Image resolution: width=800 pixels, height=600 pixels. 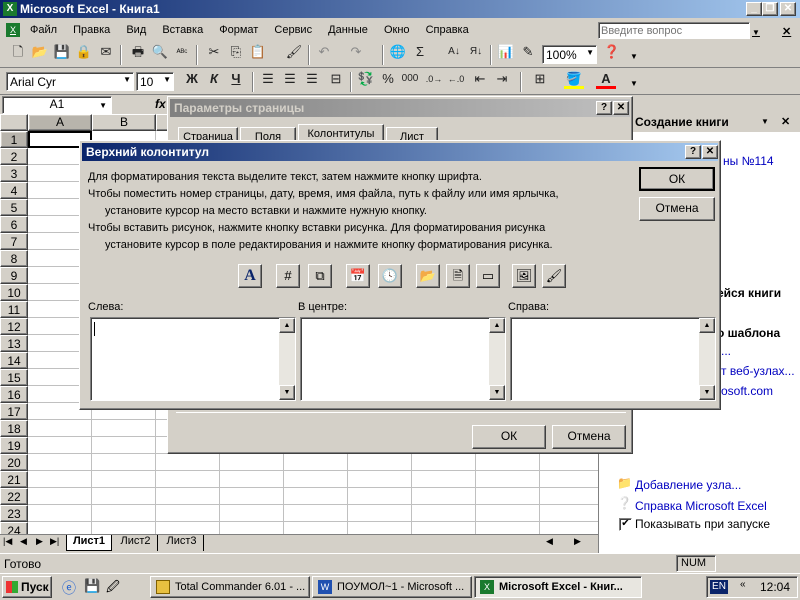 What do you see at coordinates (54, 541) in the screenshot?
I see `last-sheet-icon: ▶|` at bounding box center [54, 541].